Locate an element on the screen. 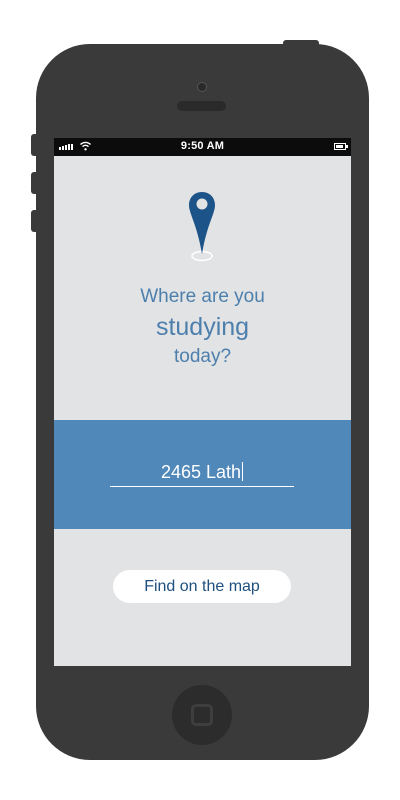 The height and width of the screenshot is (800, 400). status-time: 9:50 AM is located at coordinates (202, 146).